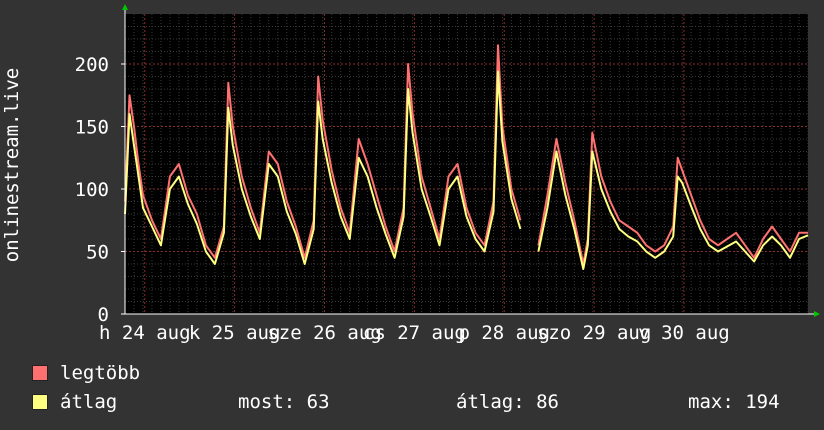  Describe the element at coordinates (125, 7) in the screenshot. I see `y-axis-arrow` at that location.